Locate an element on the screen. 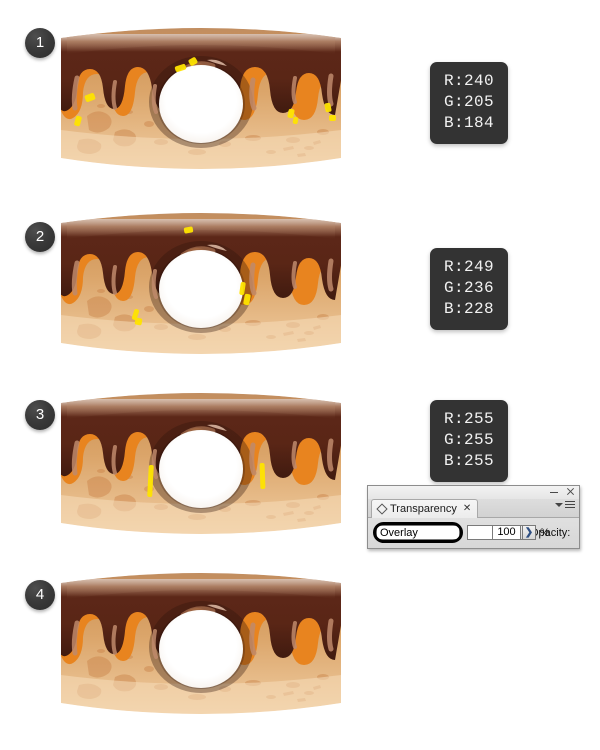 The image size is (600, 750). flyout-triangle-icon is located at coordinates (559, 504).